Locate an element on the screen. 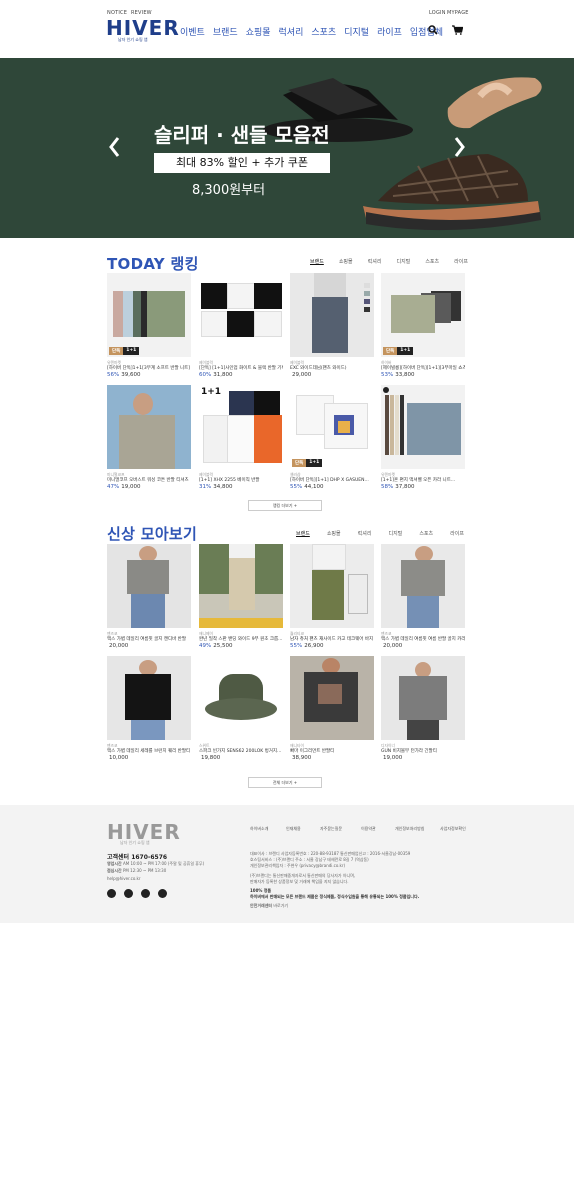 The width and height of the screenshot is (574, 1196). nav-life: 라이프 is located at coordinates (389, 31).